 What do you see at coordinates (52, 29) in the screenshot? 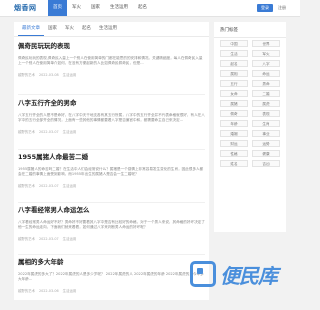
I see `tab-countries: 国家` at bounding box center [52, 29].